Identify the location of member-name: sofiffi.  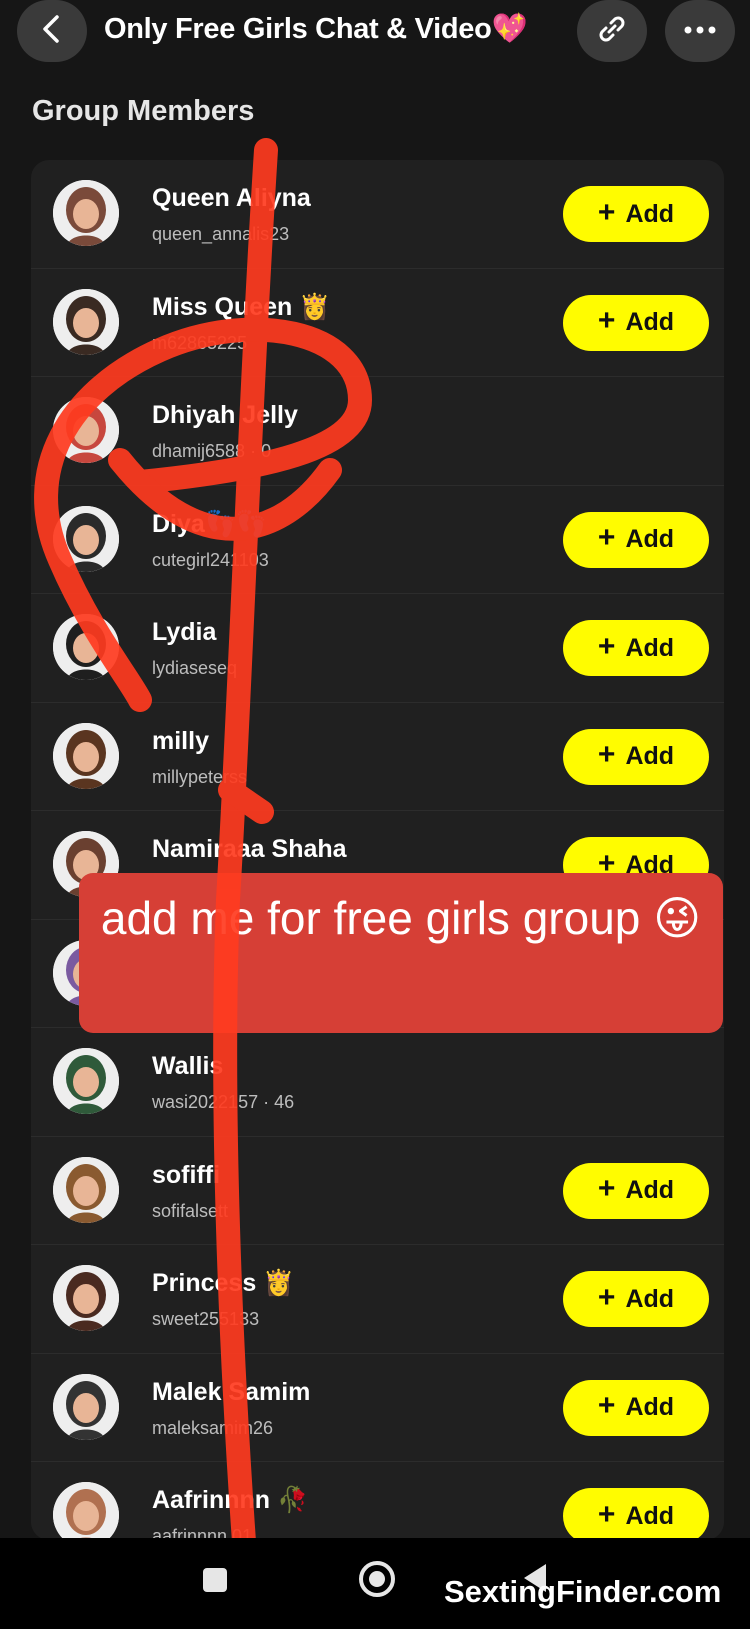
(186, 1174).